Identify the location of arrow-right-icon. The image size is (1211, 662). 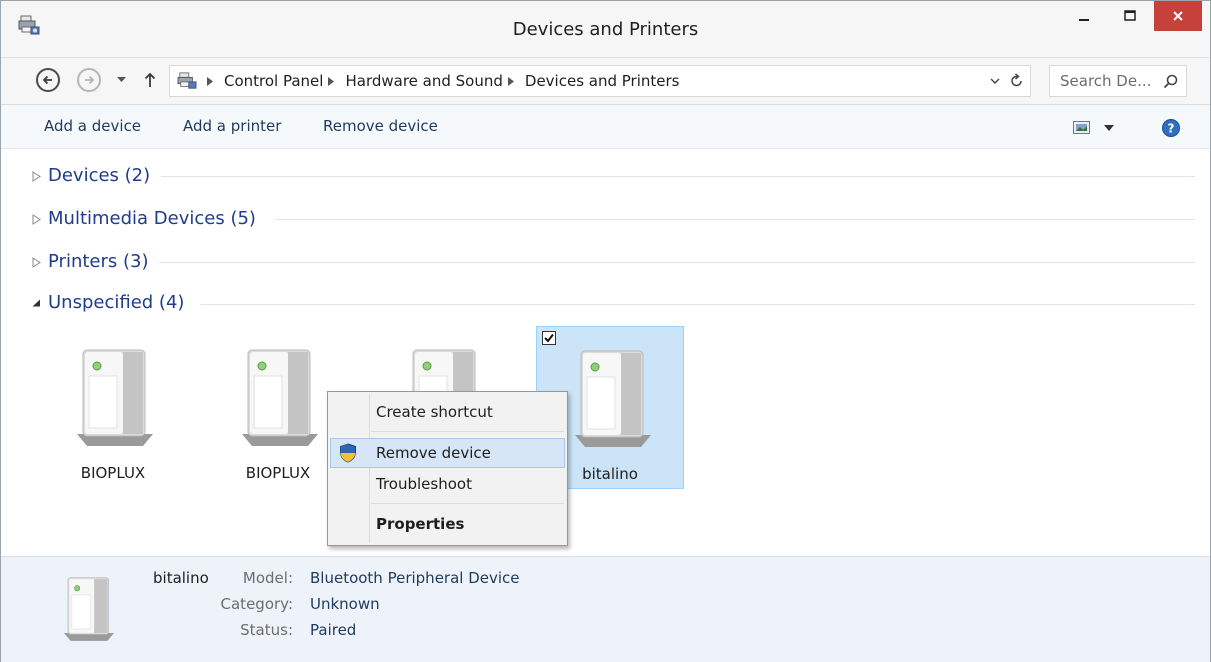
(90, 80).